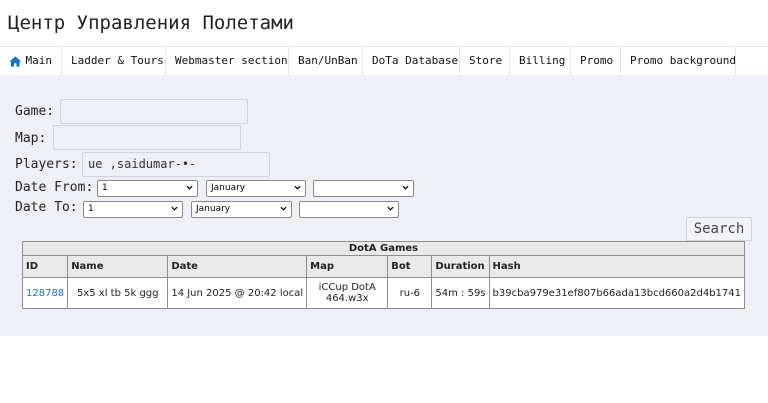 The width and height of the screenshot is (768, 403). Describe the element at coordinates (363, 188) in the screenshot. I see `date-from-year-select` at that location.